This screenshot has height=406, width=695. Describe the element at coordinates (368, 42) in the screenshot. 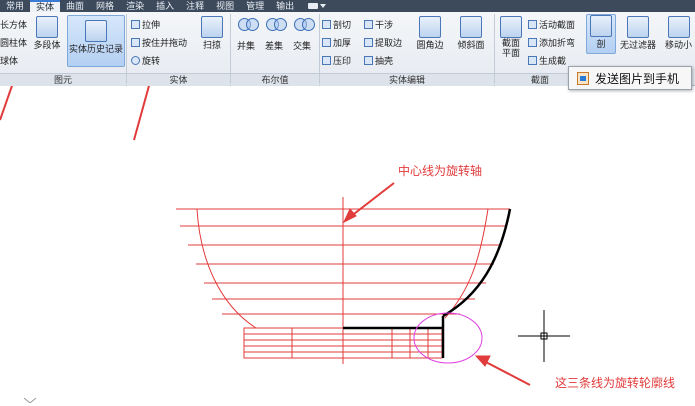

I see `extract-edges-icon` at that location.